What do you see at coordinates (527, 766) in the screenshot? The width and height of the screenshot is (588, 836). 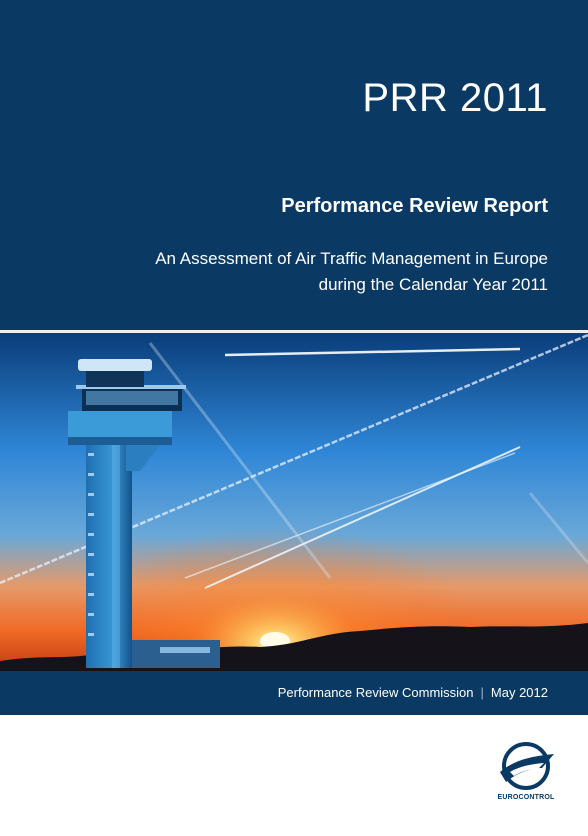 I see `eurocontrol-emblem-icon` at bounding box center [527, 766].